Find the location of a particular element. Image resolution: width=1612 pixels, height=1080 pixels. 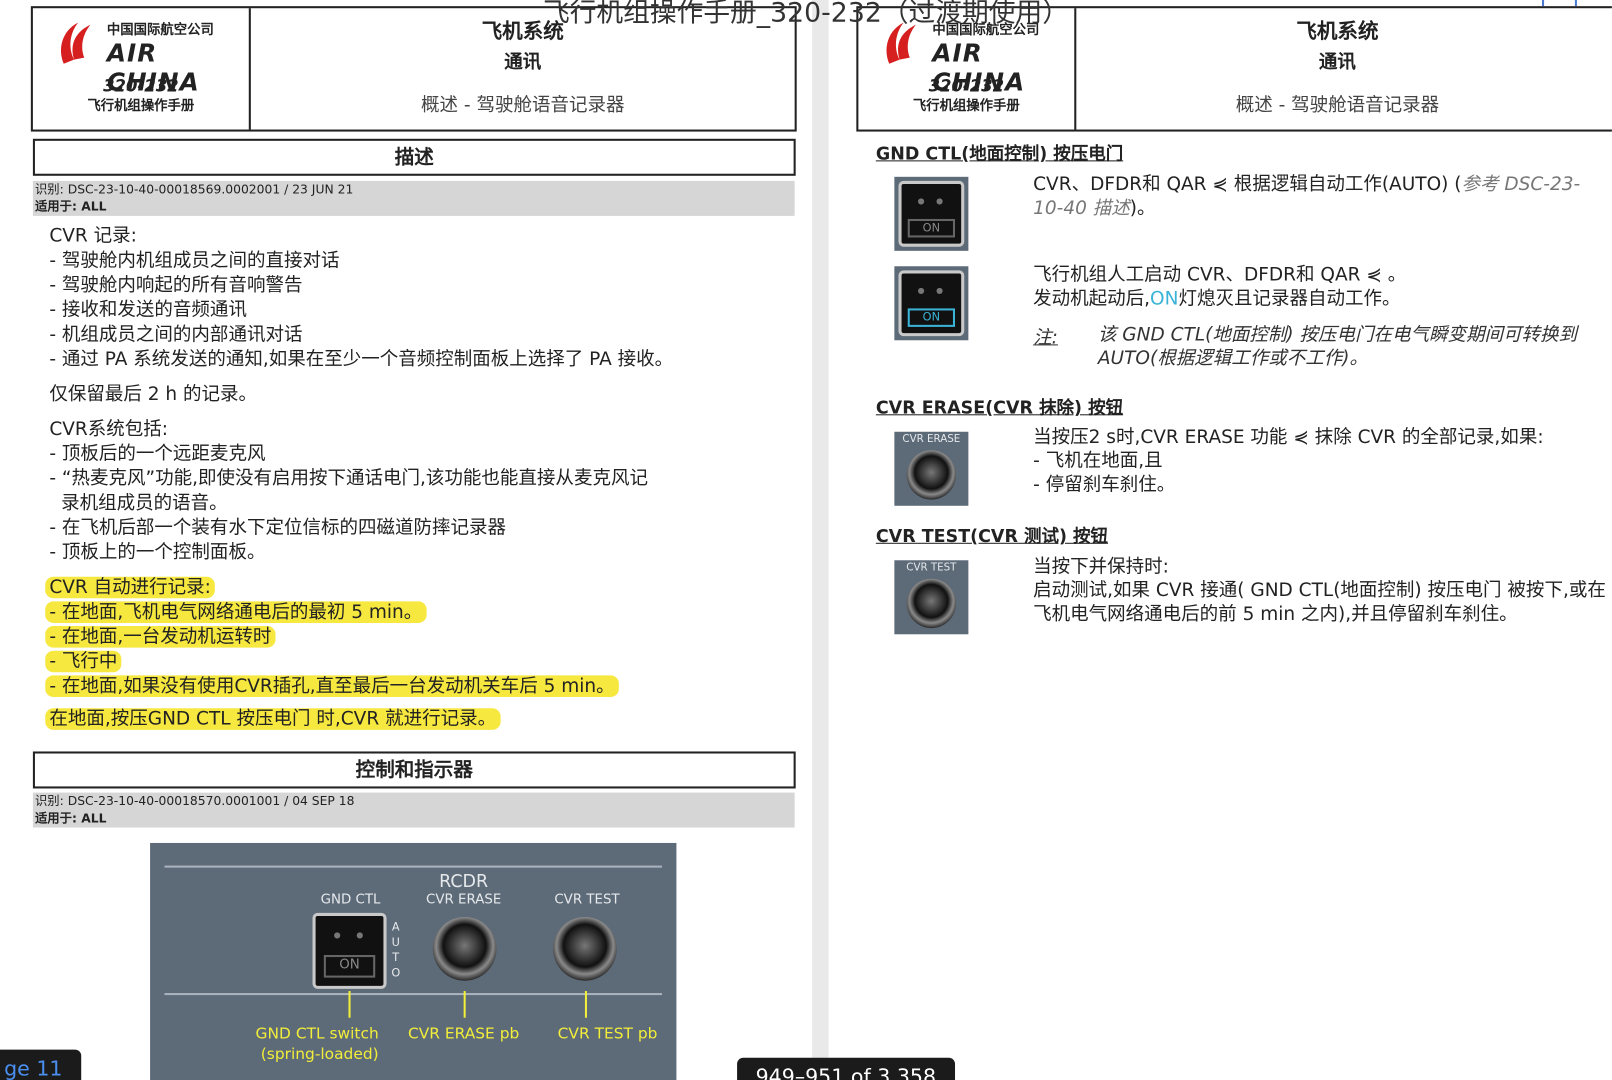

gnd-ctl-switch: ON is located at coordinates (349, 950).